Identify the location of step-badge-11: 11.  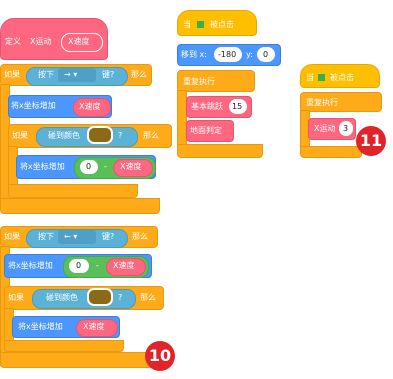
(371, 141).